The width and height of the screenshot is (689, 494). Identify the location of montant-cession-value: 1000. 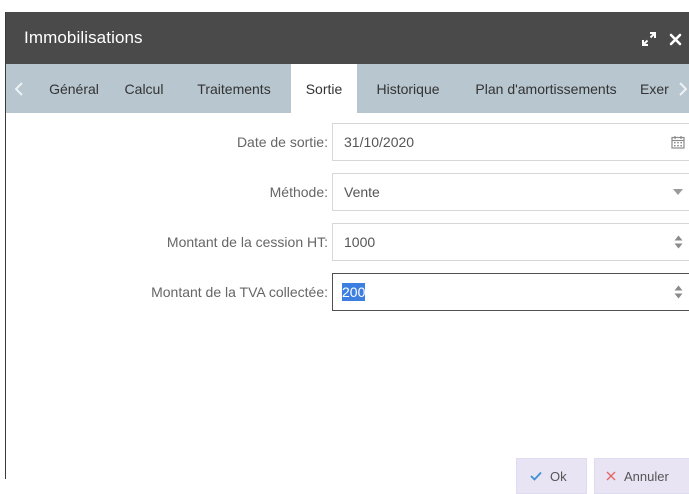
(360, 242).